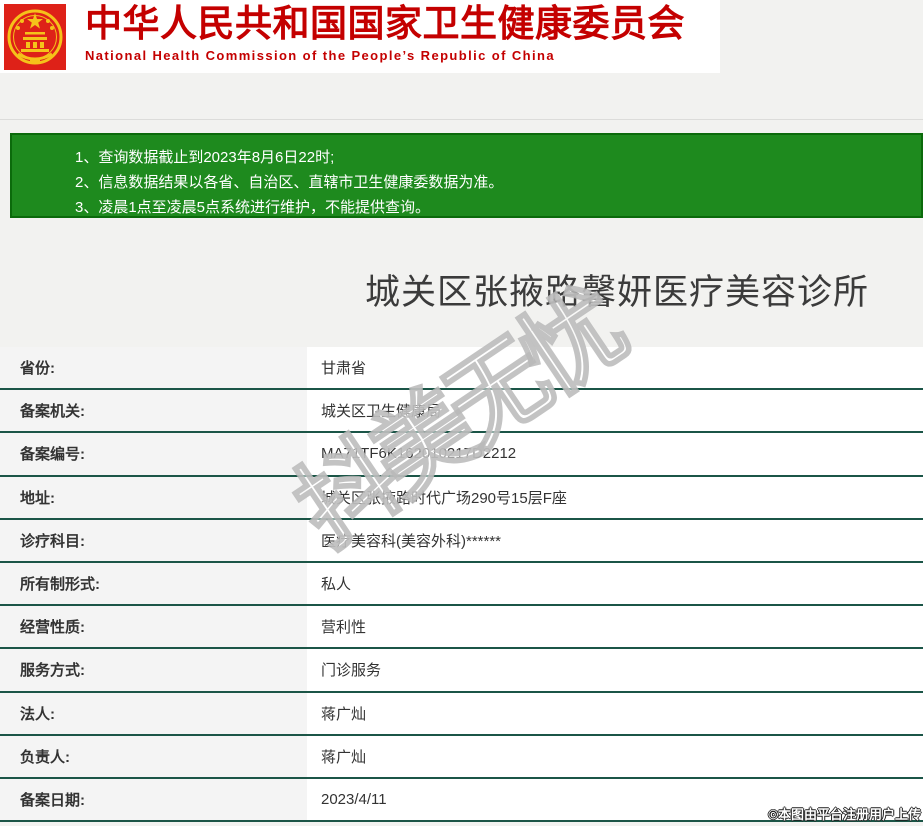  Describe the element at coordinates (205, 157) in the screenshot. I see `notice-line-1: 1、查询数据截止到2023年8月6日22时;` at that location.